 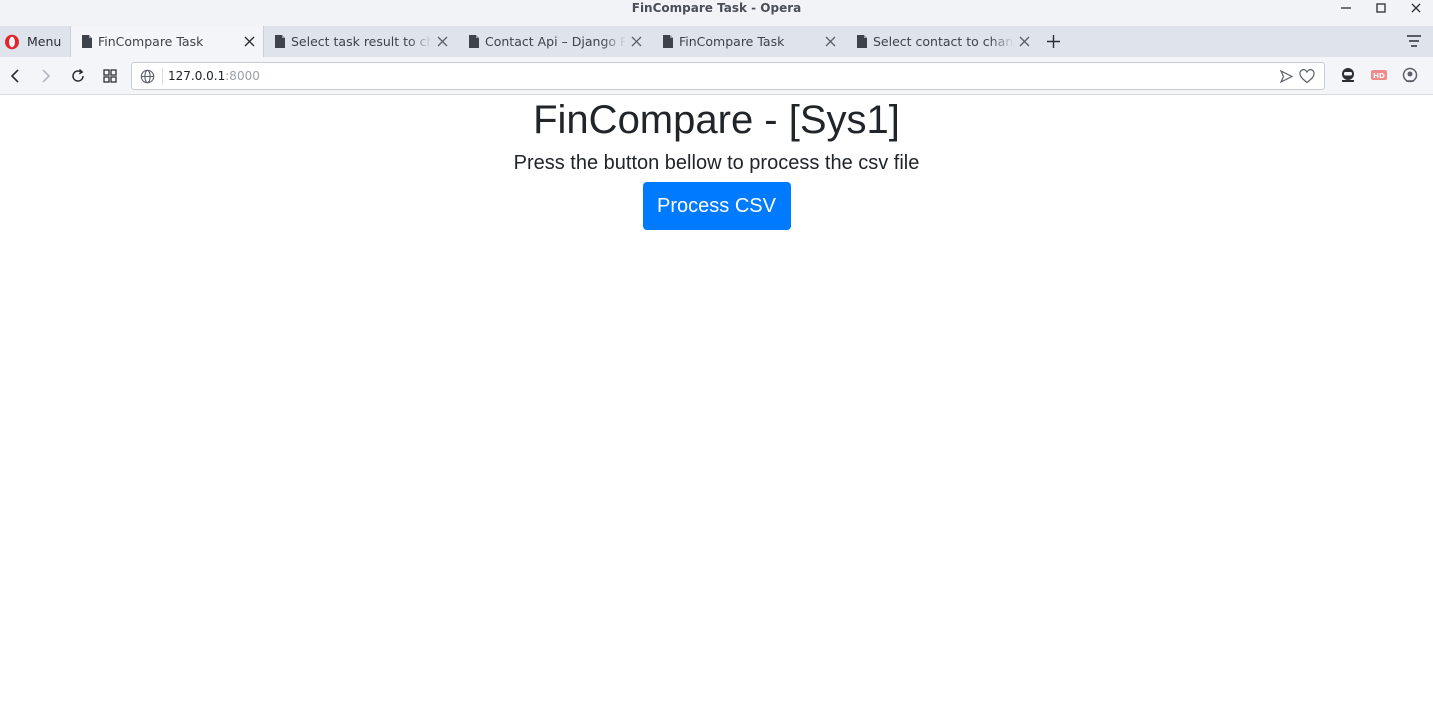 I want to click on plus-icon, so click(x=1053, y=41).